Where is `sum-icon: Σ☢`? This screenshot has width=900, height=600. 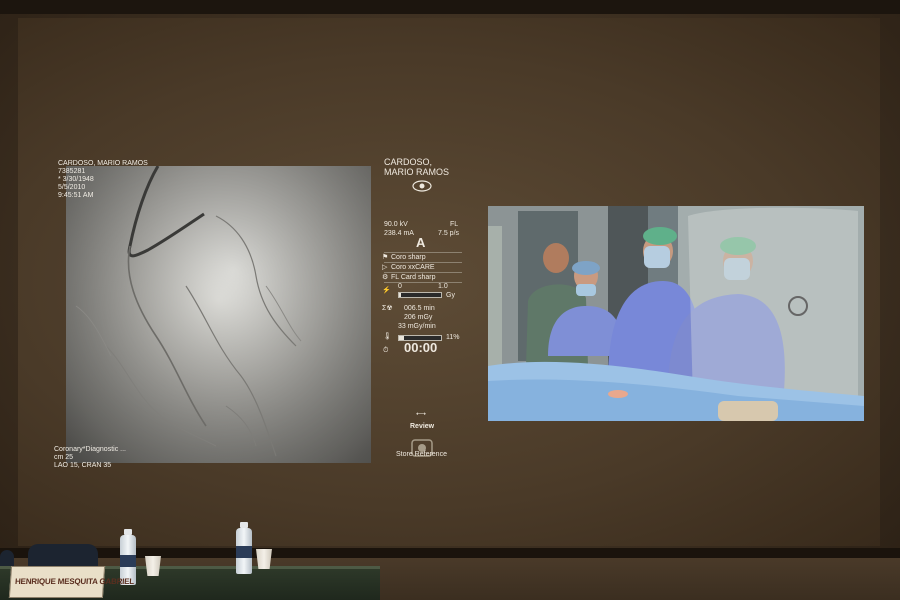 sum-icon: Σ☢ is located at coordinates (387, 308).